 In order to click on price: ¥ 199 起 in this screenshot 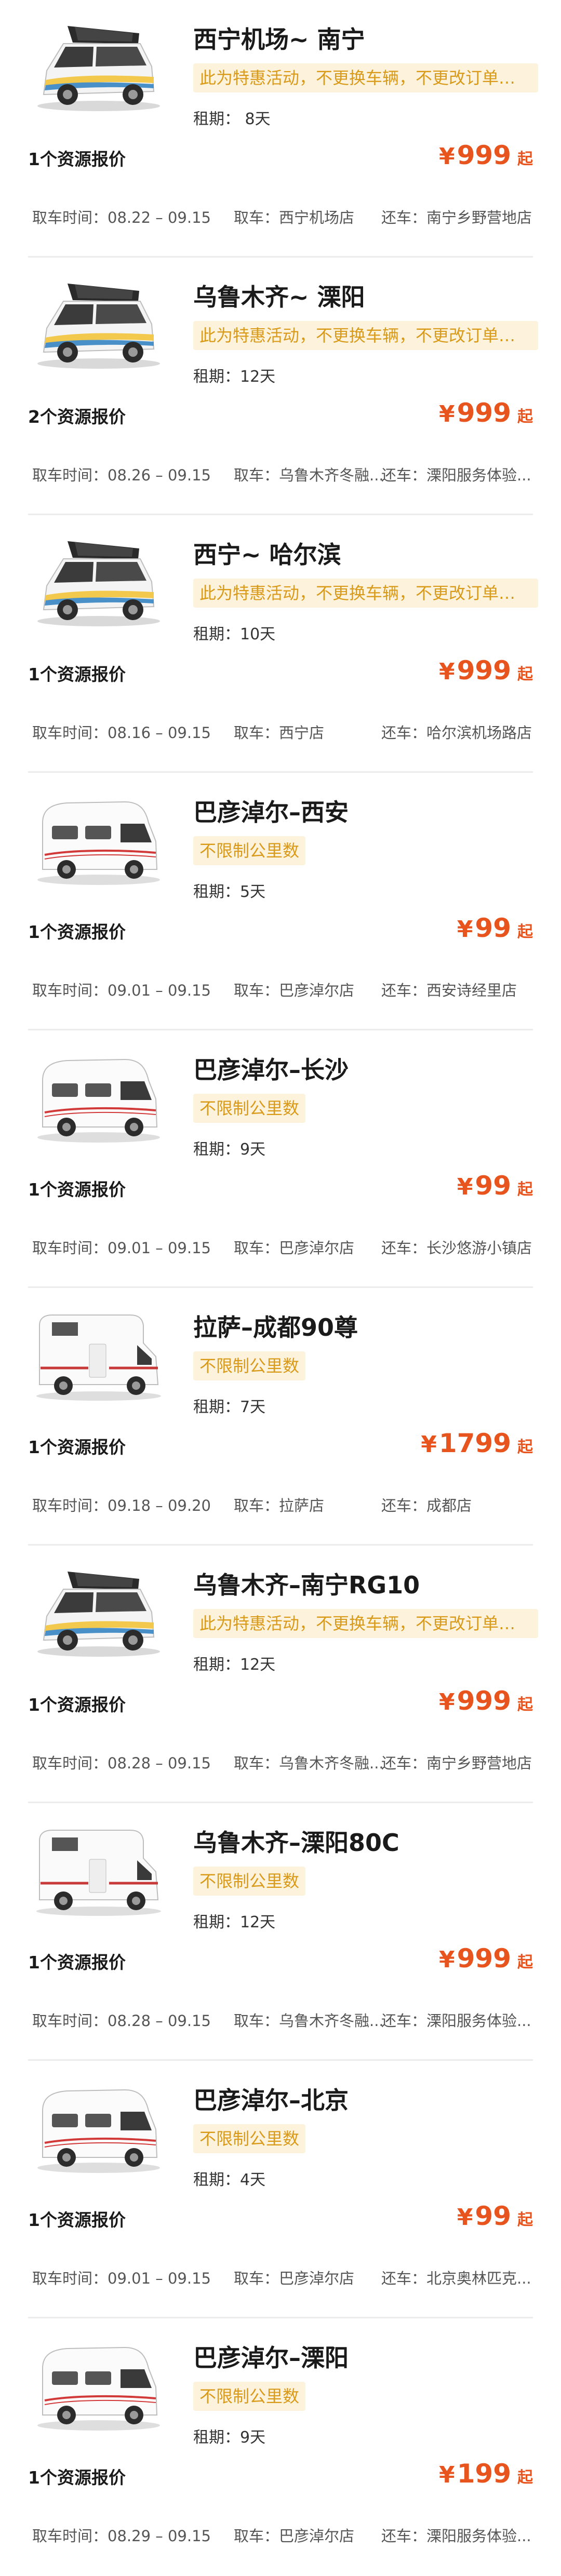, I will do `click(486, 2474)`.